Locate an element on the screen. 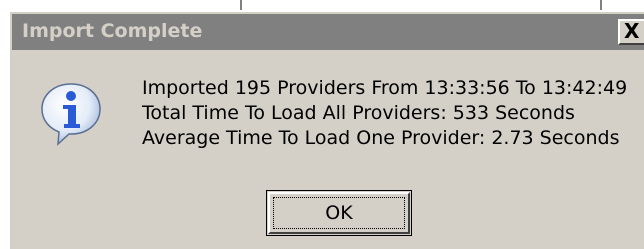  close-icon: X is located at coordinates (632, 31).